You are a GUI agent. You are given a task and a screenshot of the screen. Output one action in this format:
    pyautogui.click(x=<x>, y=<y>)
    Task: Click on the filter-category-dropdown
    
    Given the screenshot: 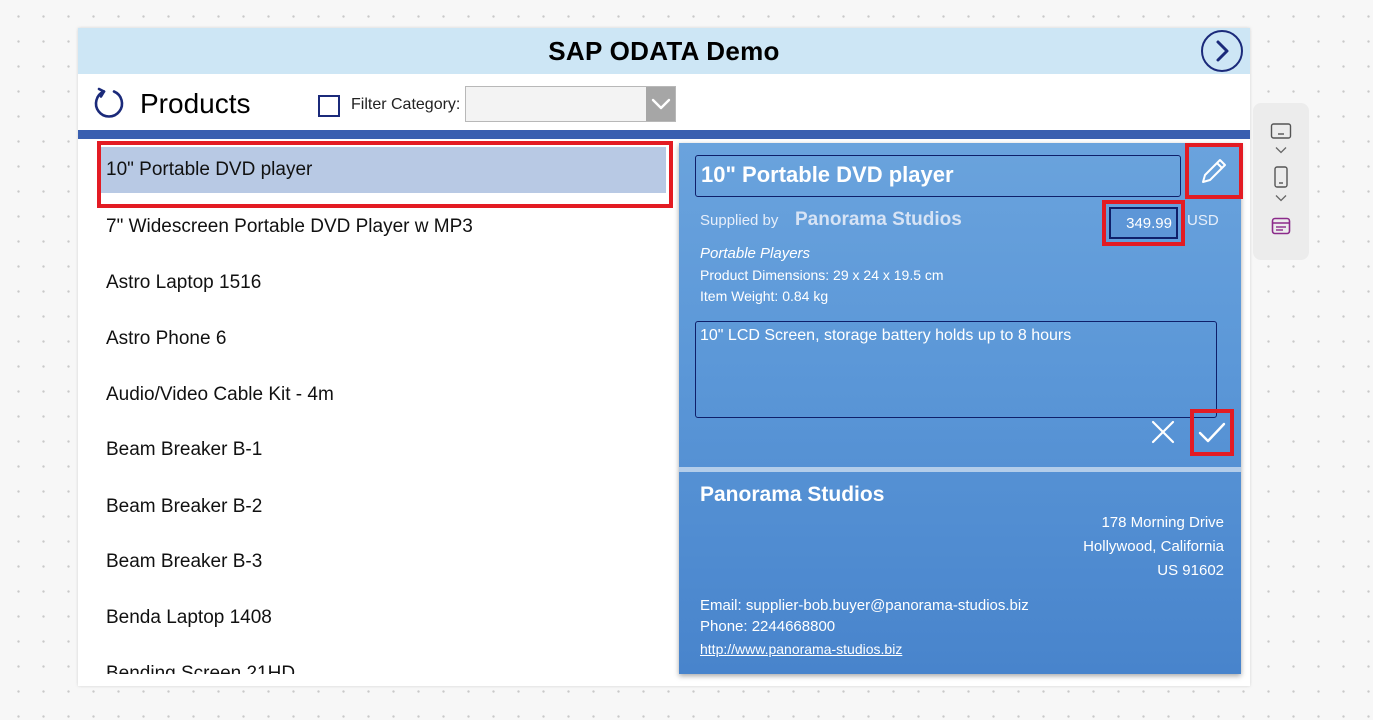 What is the action you would take?
    pyautogui.click(x=570, y=104)
    